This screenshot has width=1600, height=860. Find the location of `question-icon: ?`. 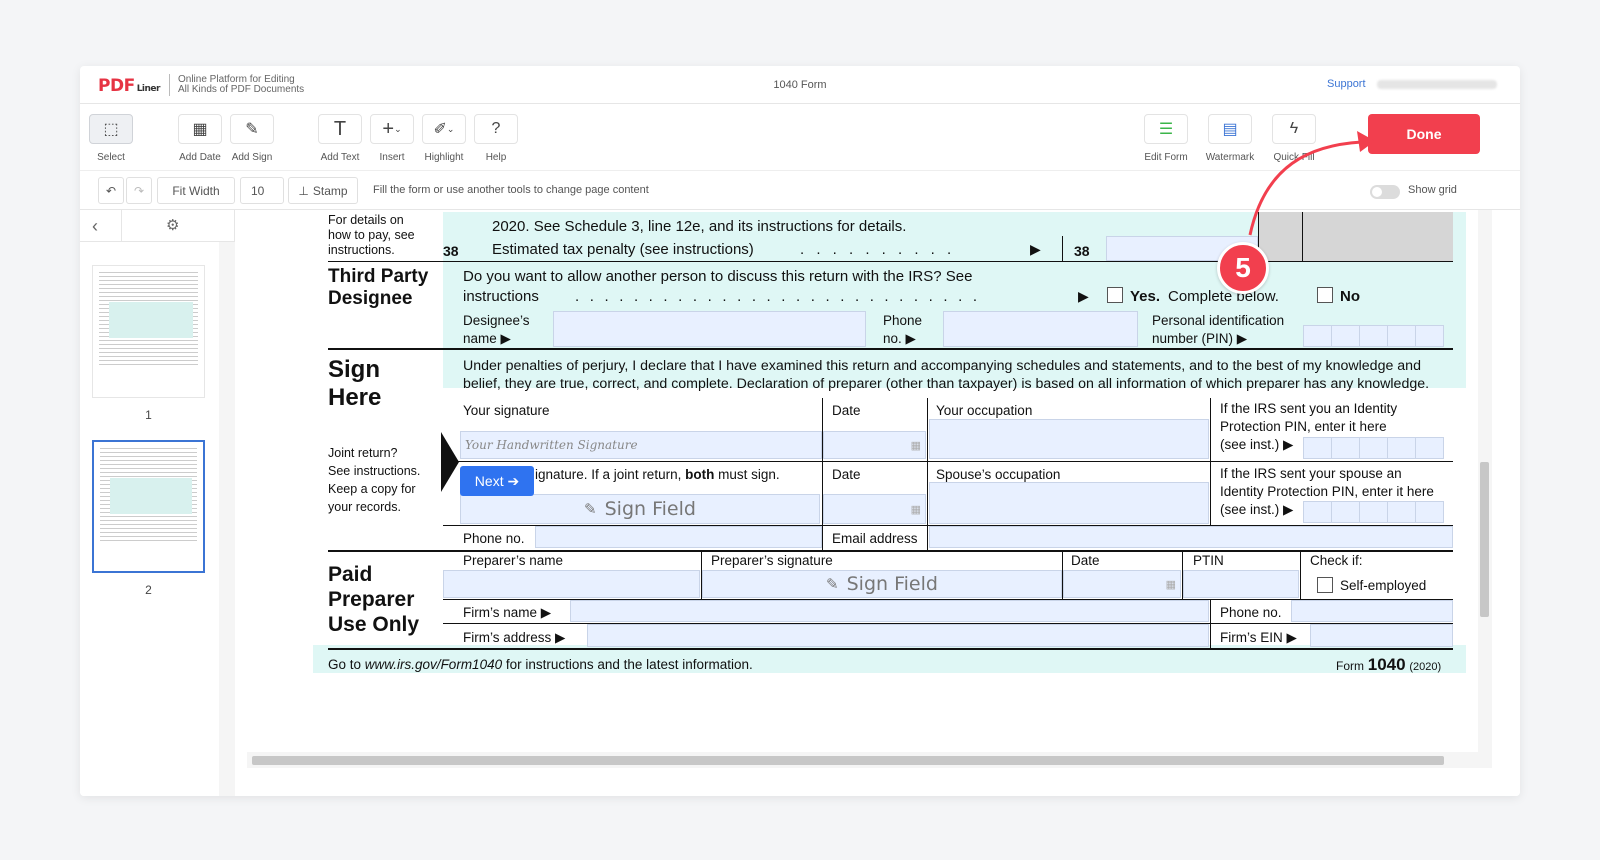

question-icon: ? is located at coordinates (496, 129).